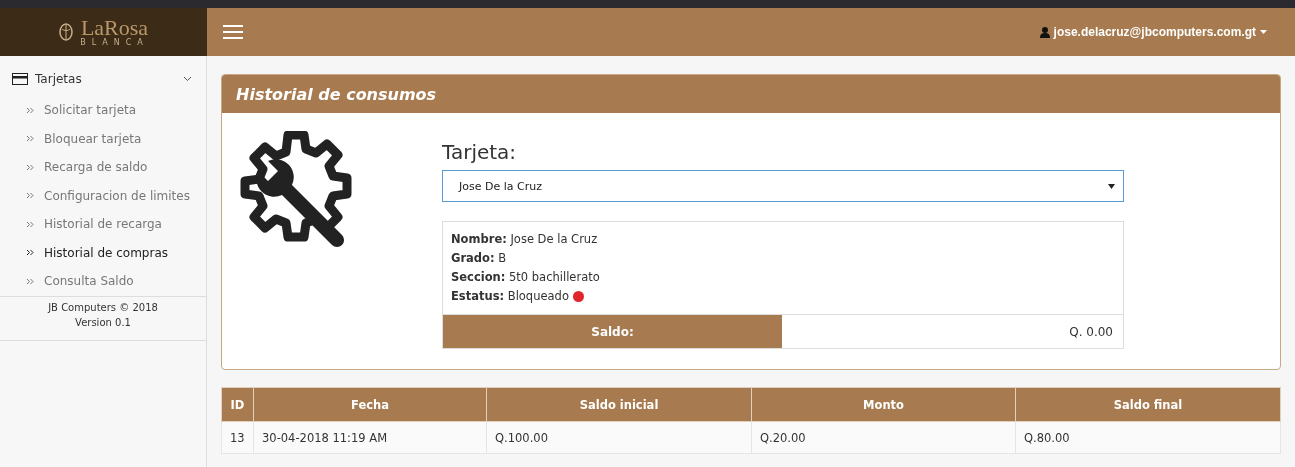 This screenshot has height=467, width=1295. I want to click on card-icon, so click(20, 79).